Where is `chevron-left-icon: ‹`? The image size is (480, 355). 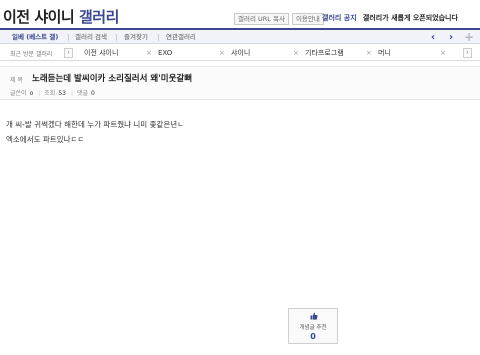
chevron-left-icon: ‹ is located at coordinates (433, 37).